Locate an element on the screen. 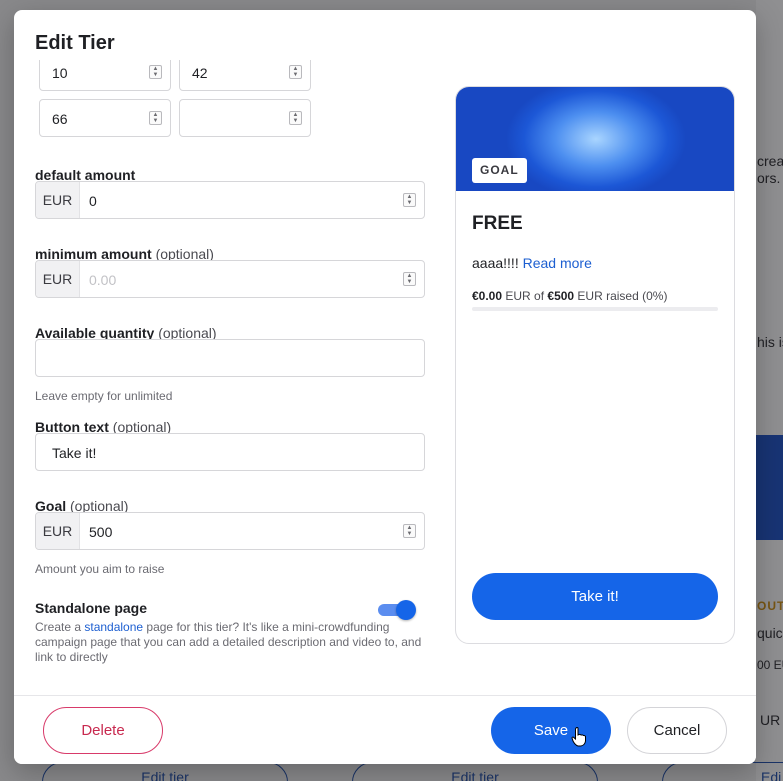 This screenshot has width=783, height=781. modal-footer: Delete Save Cancel is located at coordinates (385, 729).